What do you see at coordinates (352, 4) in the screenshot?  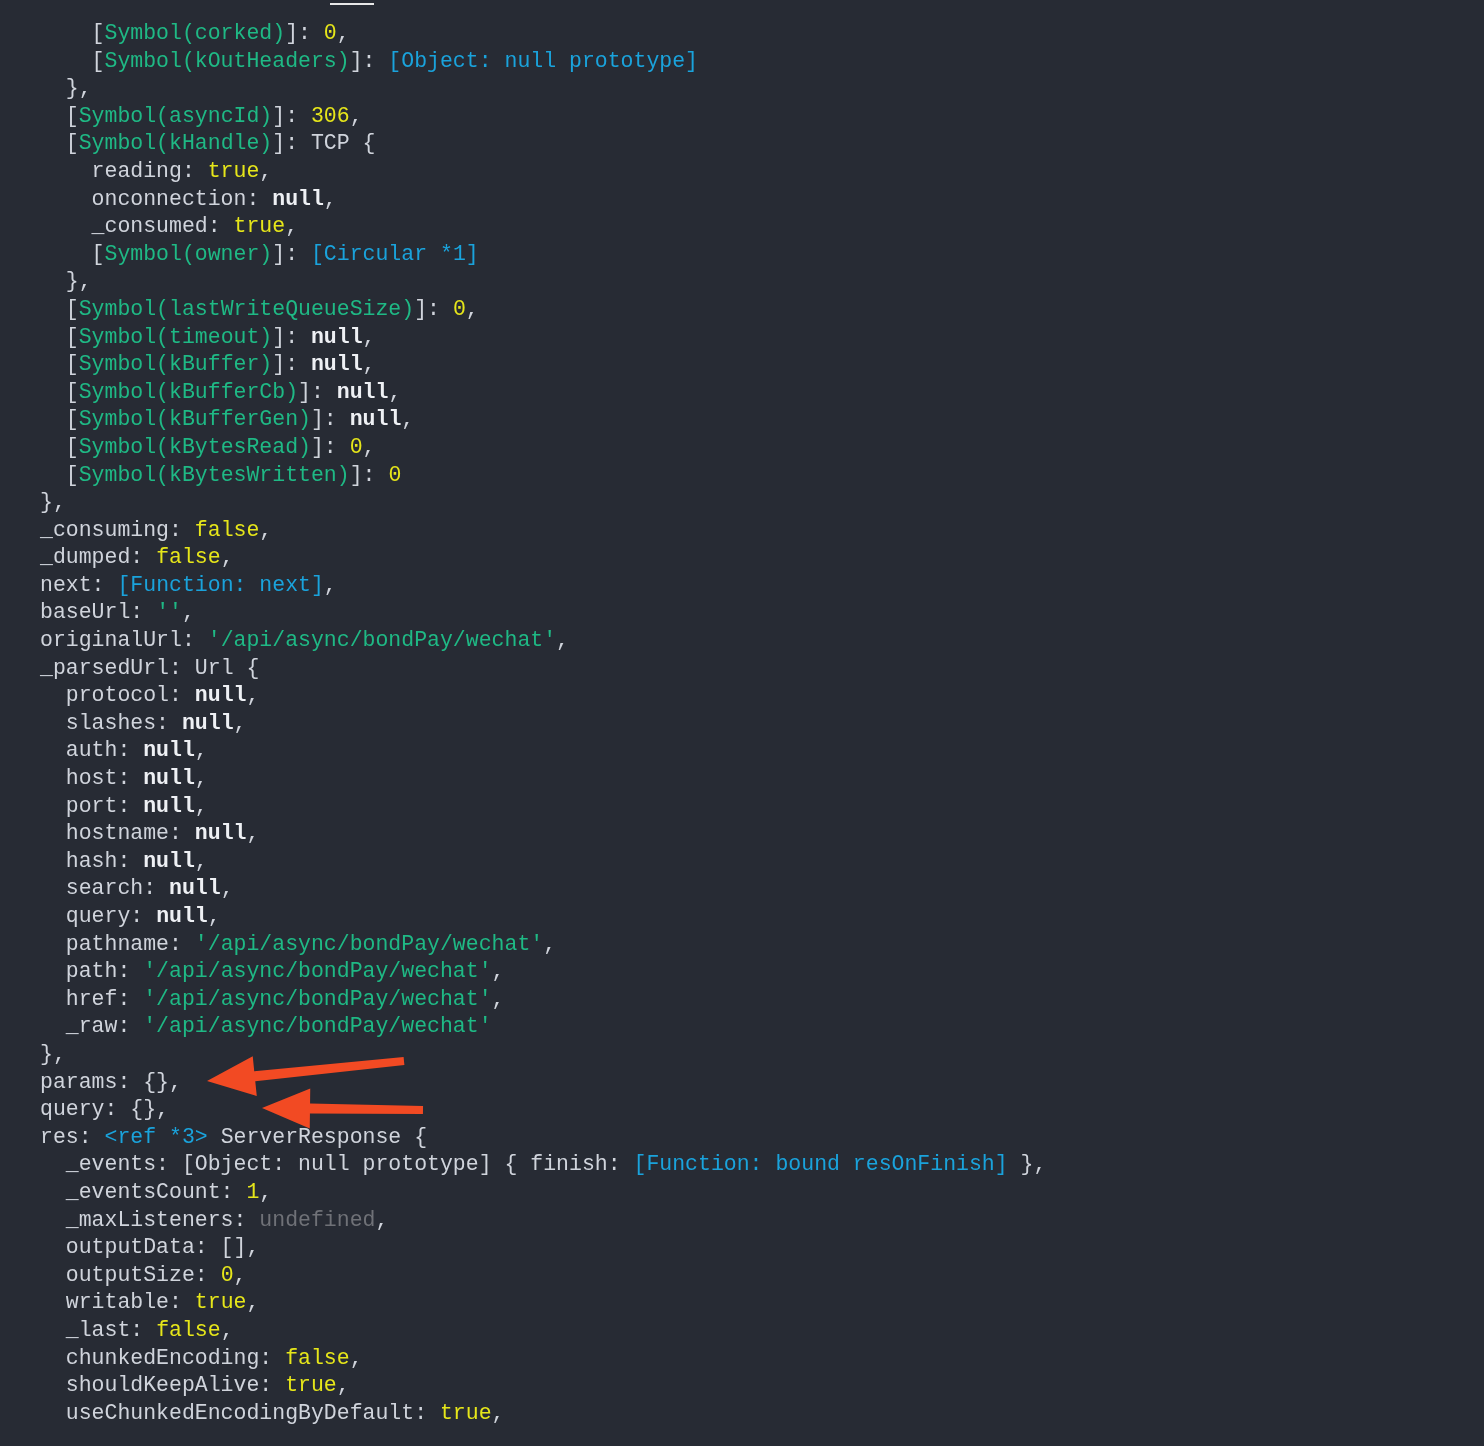 I see `top-edge-mark` at bounding box center [352, 4].